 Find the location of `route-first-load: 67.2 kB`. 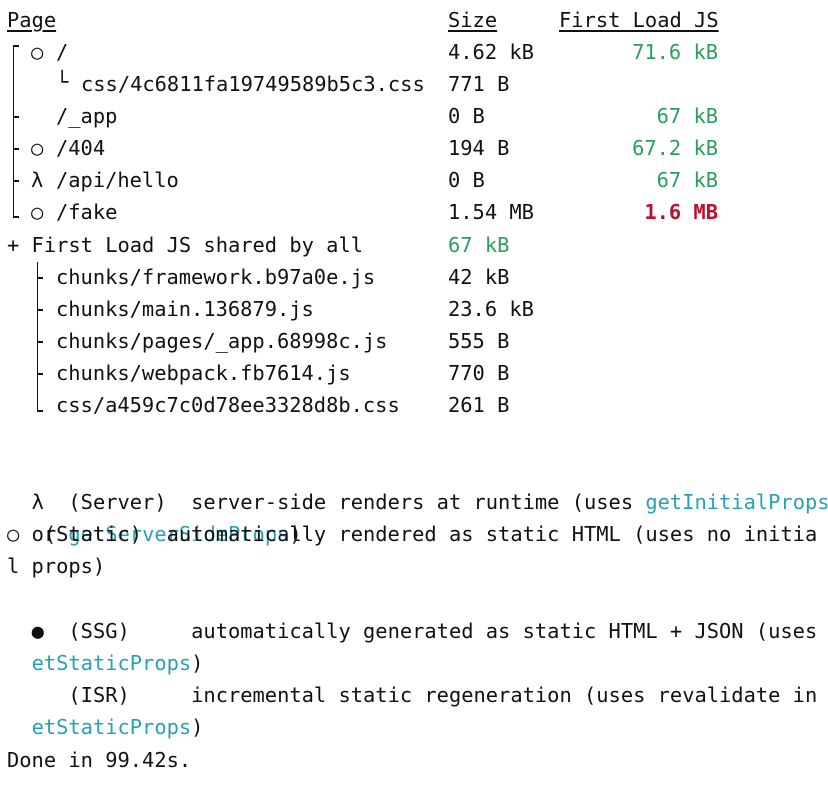

route-first-load: 67.2 kB is located at coordinates (675, 148).